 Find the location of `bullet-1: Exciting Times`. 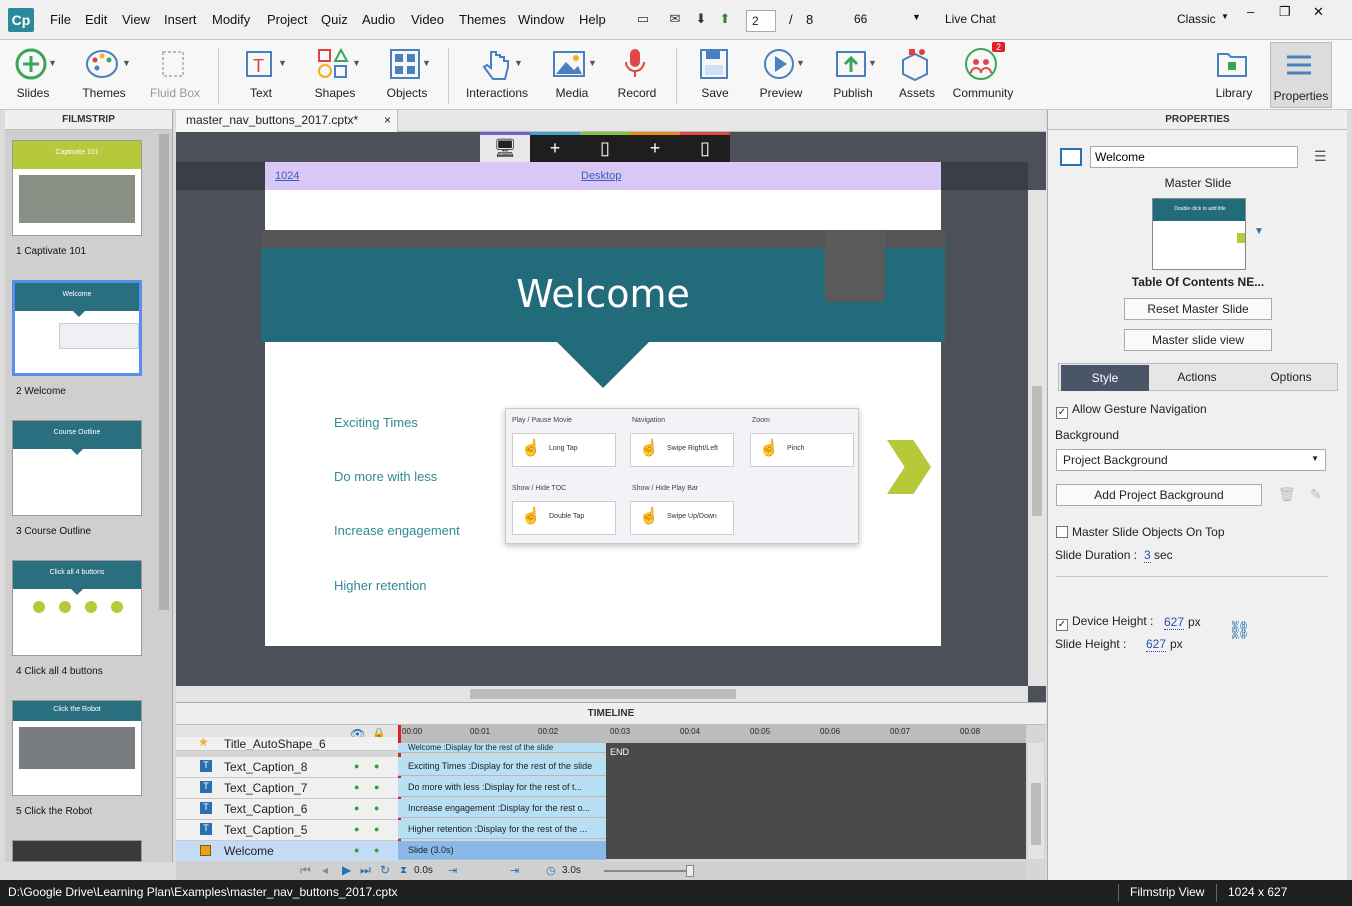

bullet-1: Exciting Times is located at coordinates (376, 422).